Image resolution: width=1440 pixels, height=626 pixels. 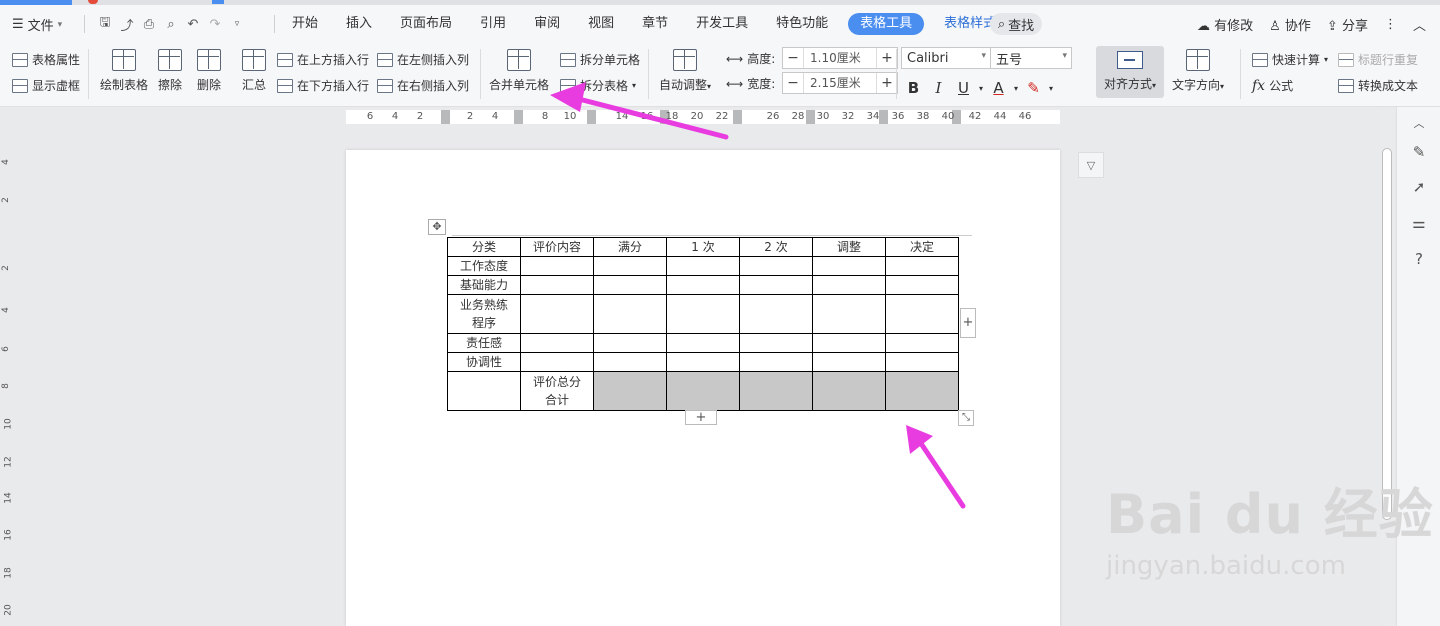 I want to click on tab-chapter: 章节, so click(x=655, y=24).